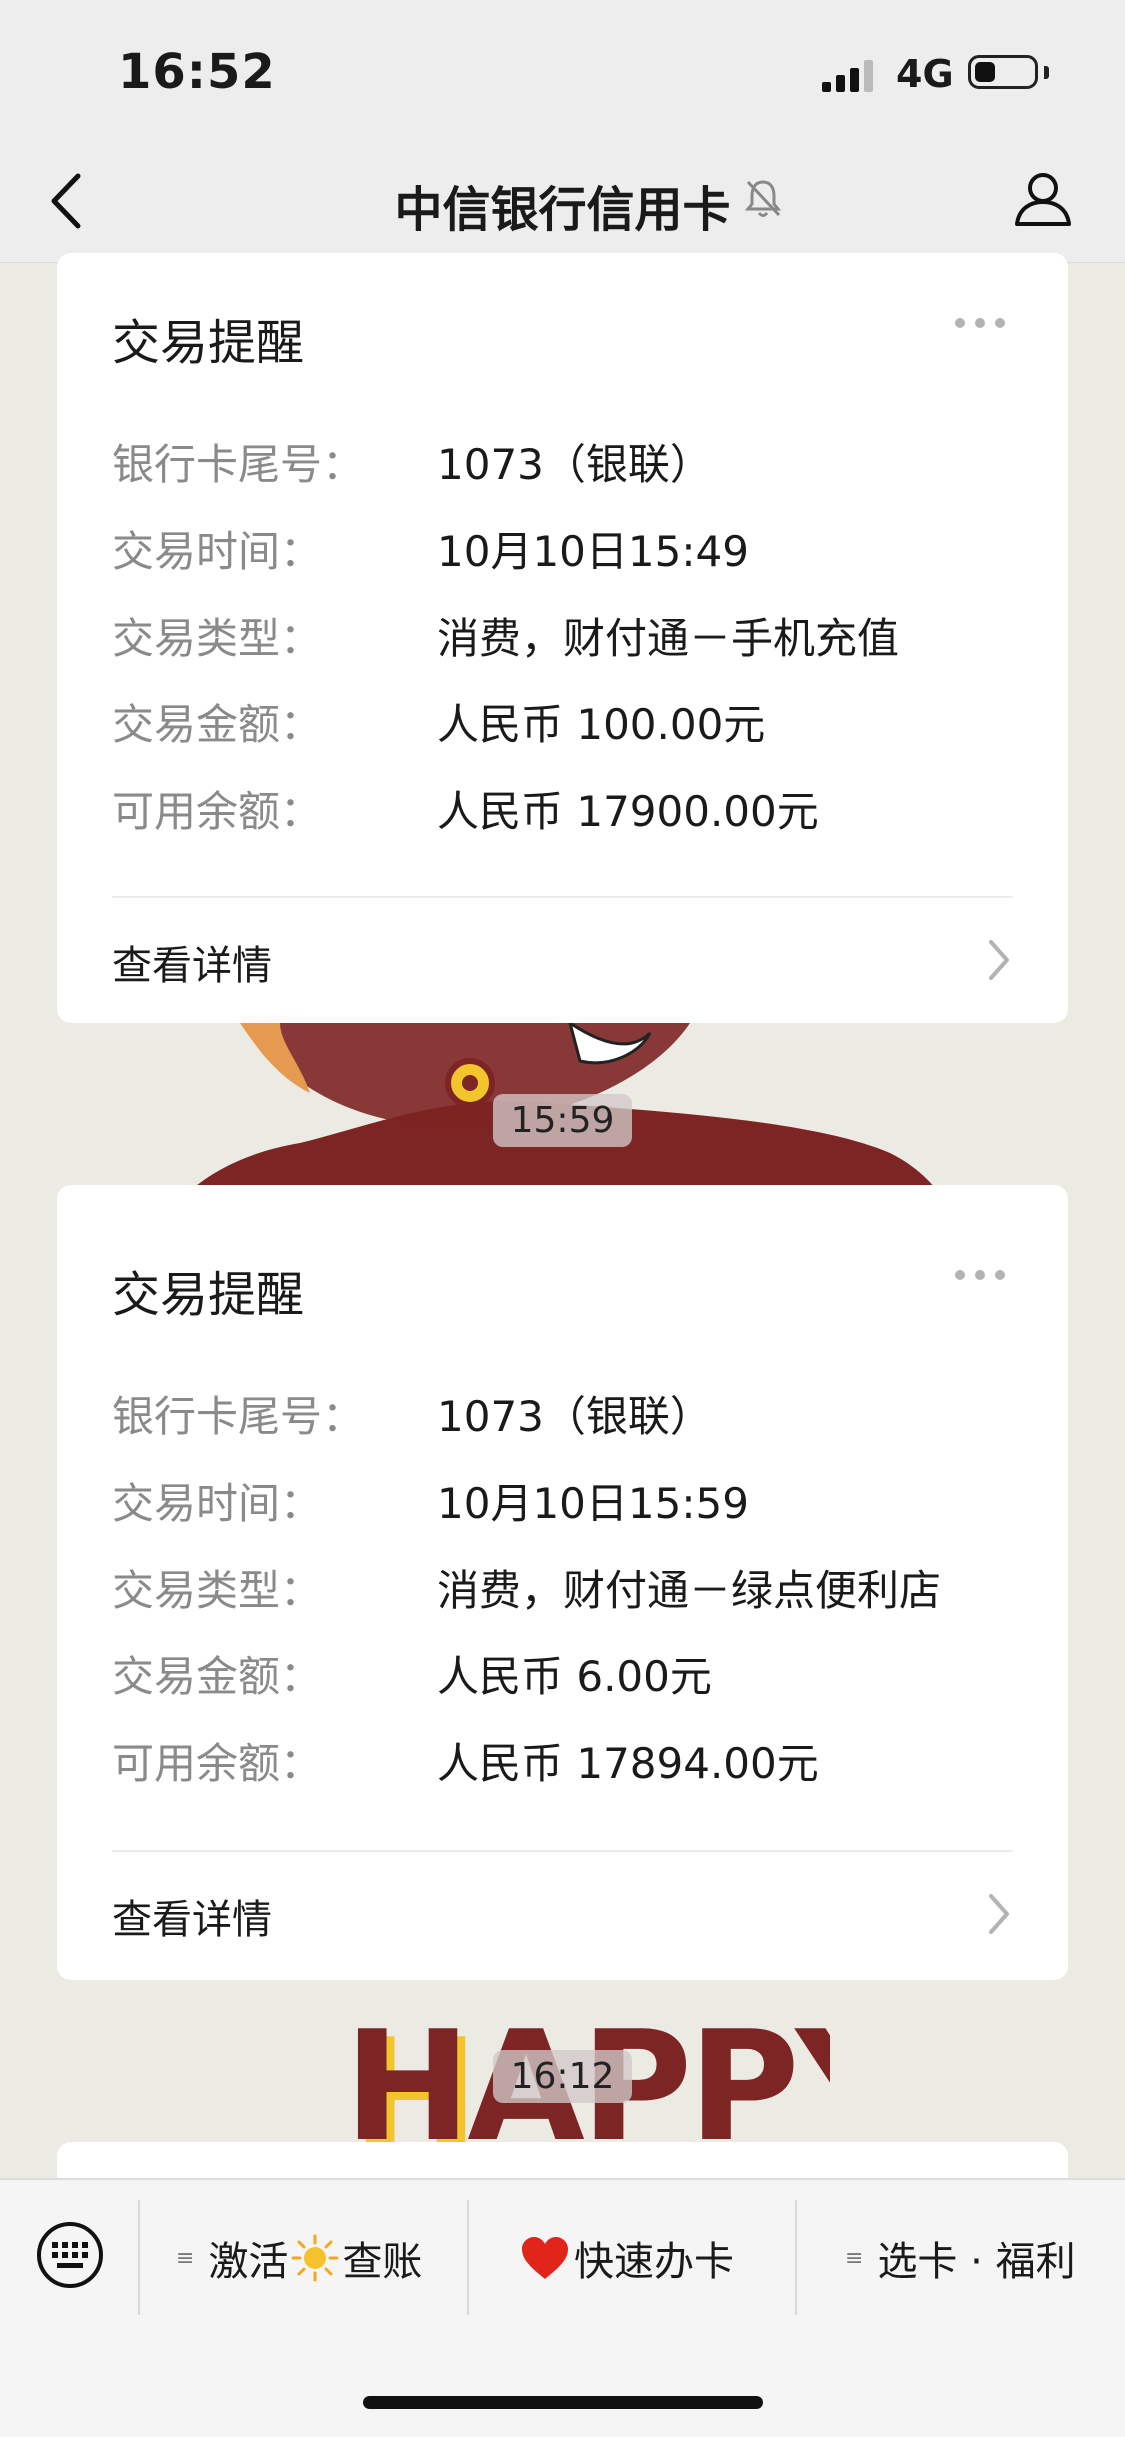  Describe the element at coordinates (562, 70) in the screenshot. I see `status-bar: 16:52 4G` at that location.